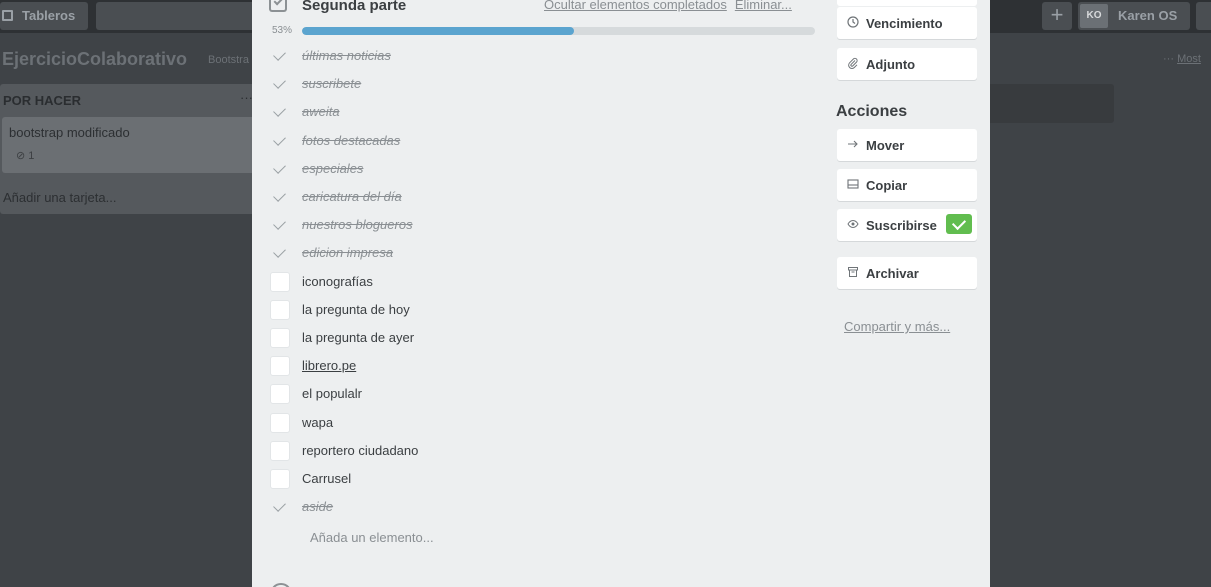  I want to click on board-team-tag: Bootstra, so click(228, 60).